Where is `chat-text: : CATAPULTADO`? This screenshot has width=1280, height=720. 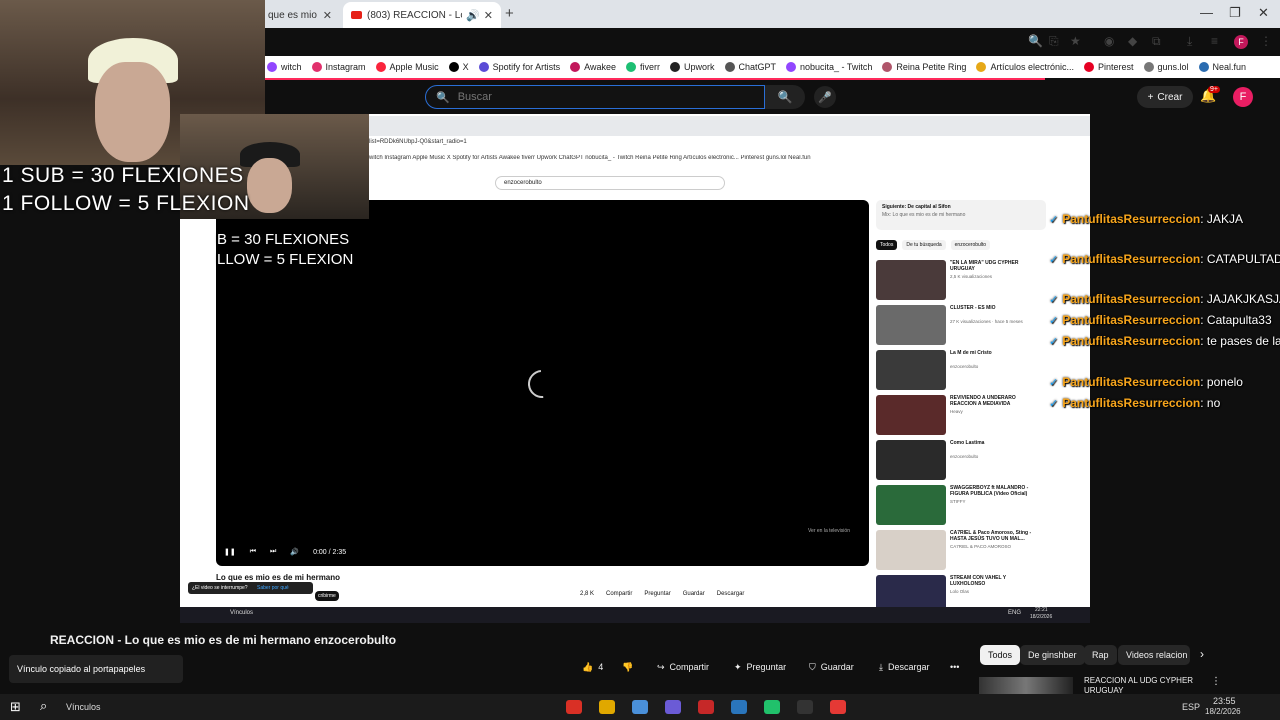
chat-text: : CATAPULTADO is located at coordinates (1240, 259).